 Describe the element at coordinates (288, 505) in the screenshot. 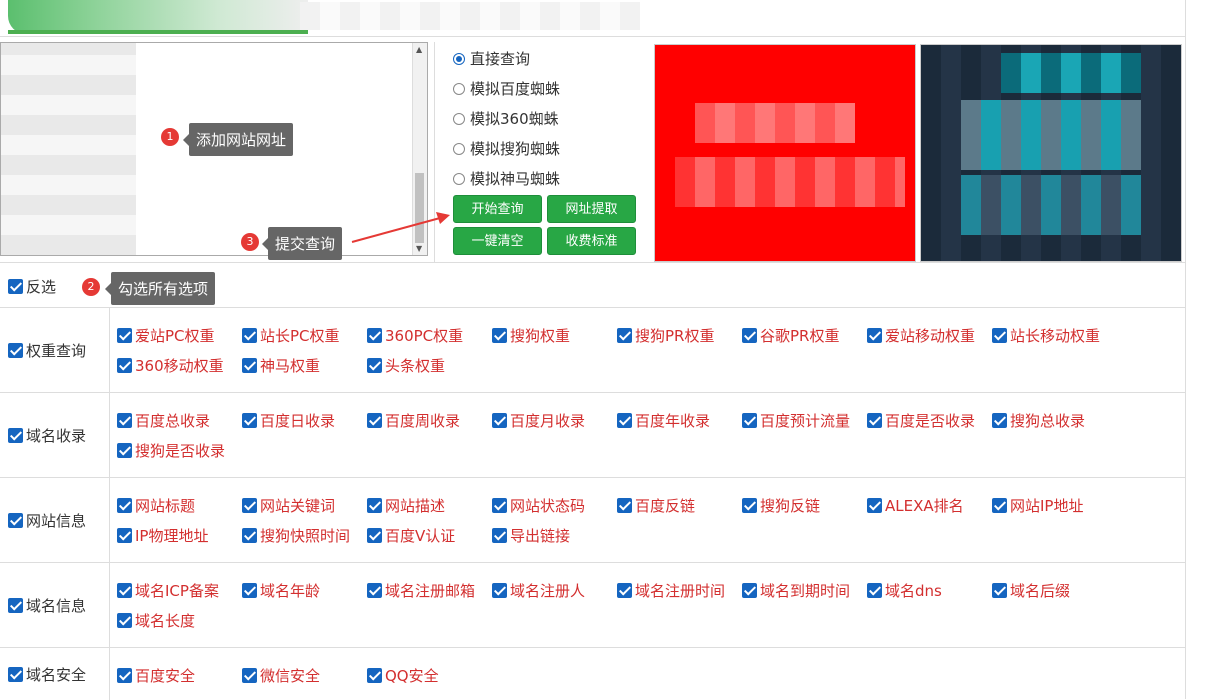

I see `option-checkbox: 网站关键词` at that location.